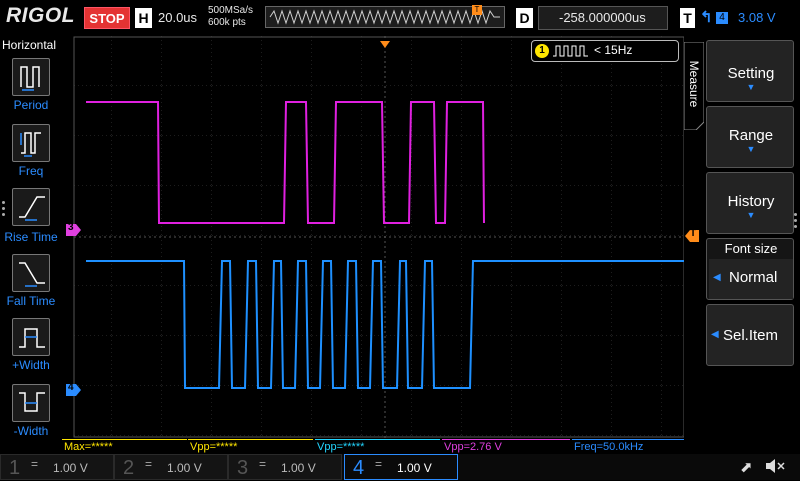  What do you see at coordinates (751, 73) in the screenshot?
I see `setting-label: Setting` at bounding box center [751, 73].